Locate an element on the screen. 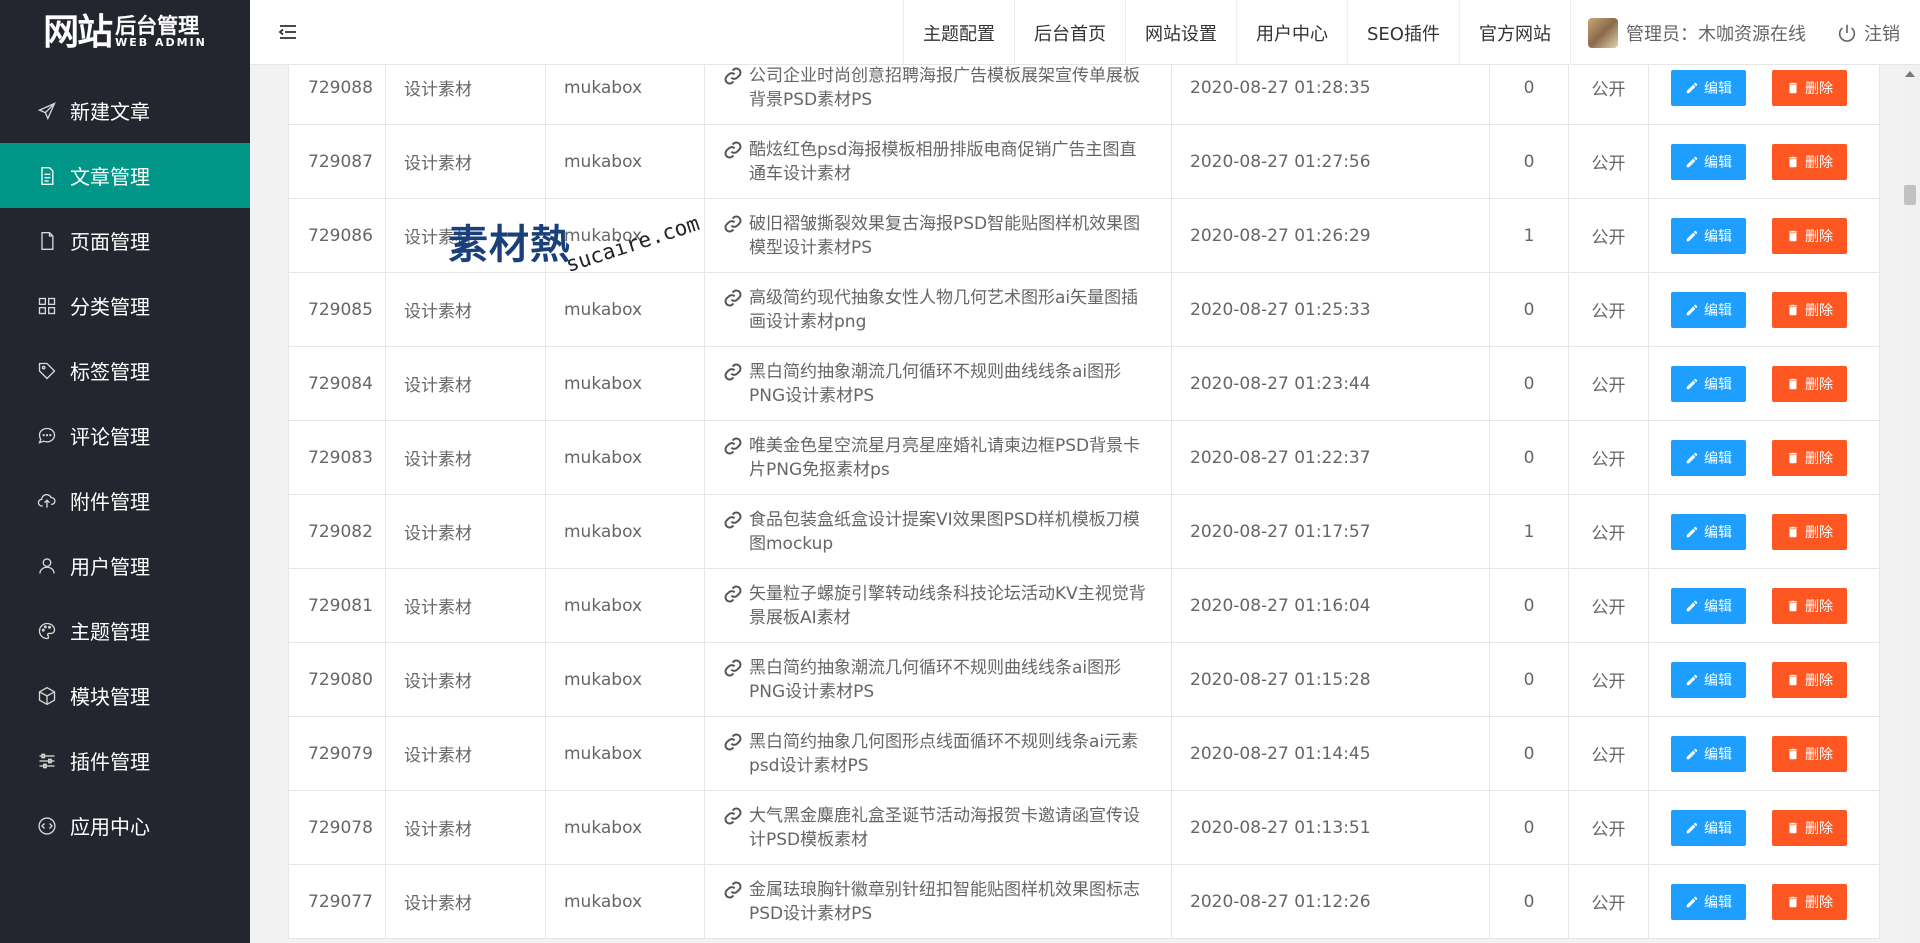 The height and width of the screenshot is (943, 1920). cell-title: 公司企业时尚创意招聘海报广告模板展架宣传单展板背景PSD素材PS is located at coordinates (938, 95).